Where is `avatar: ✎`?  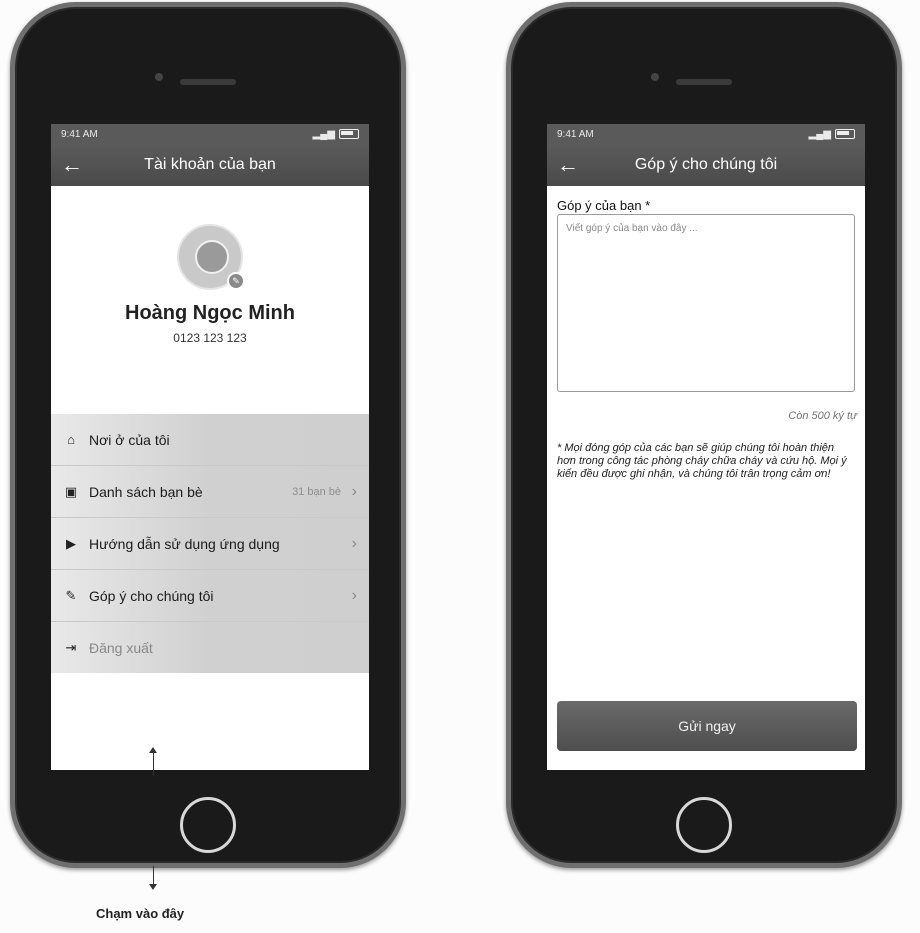
avatar: ✎ is located at coordinates (211, 257).